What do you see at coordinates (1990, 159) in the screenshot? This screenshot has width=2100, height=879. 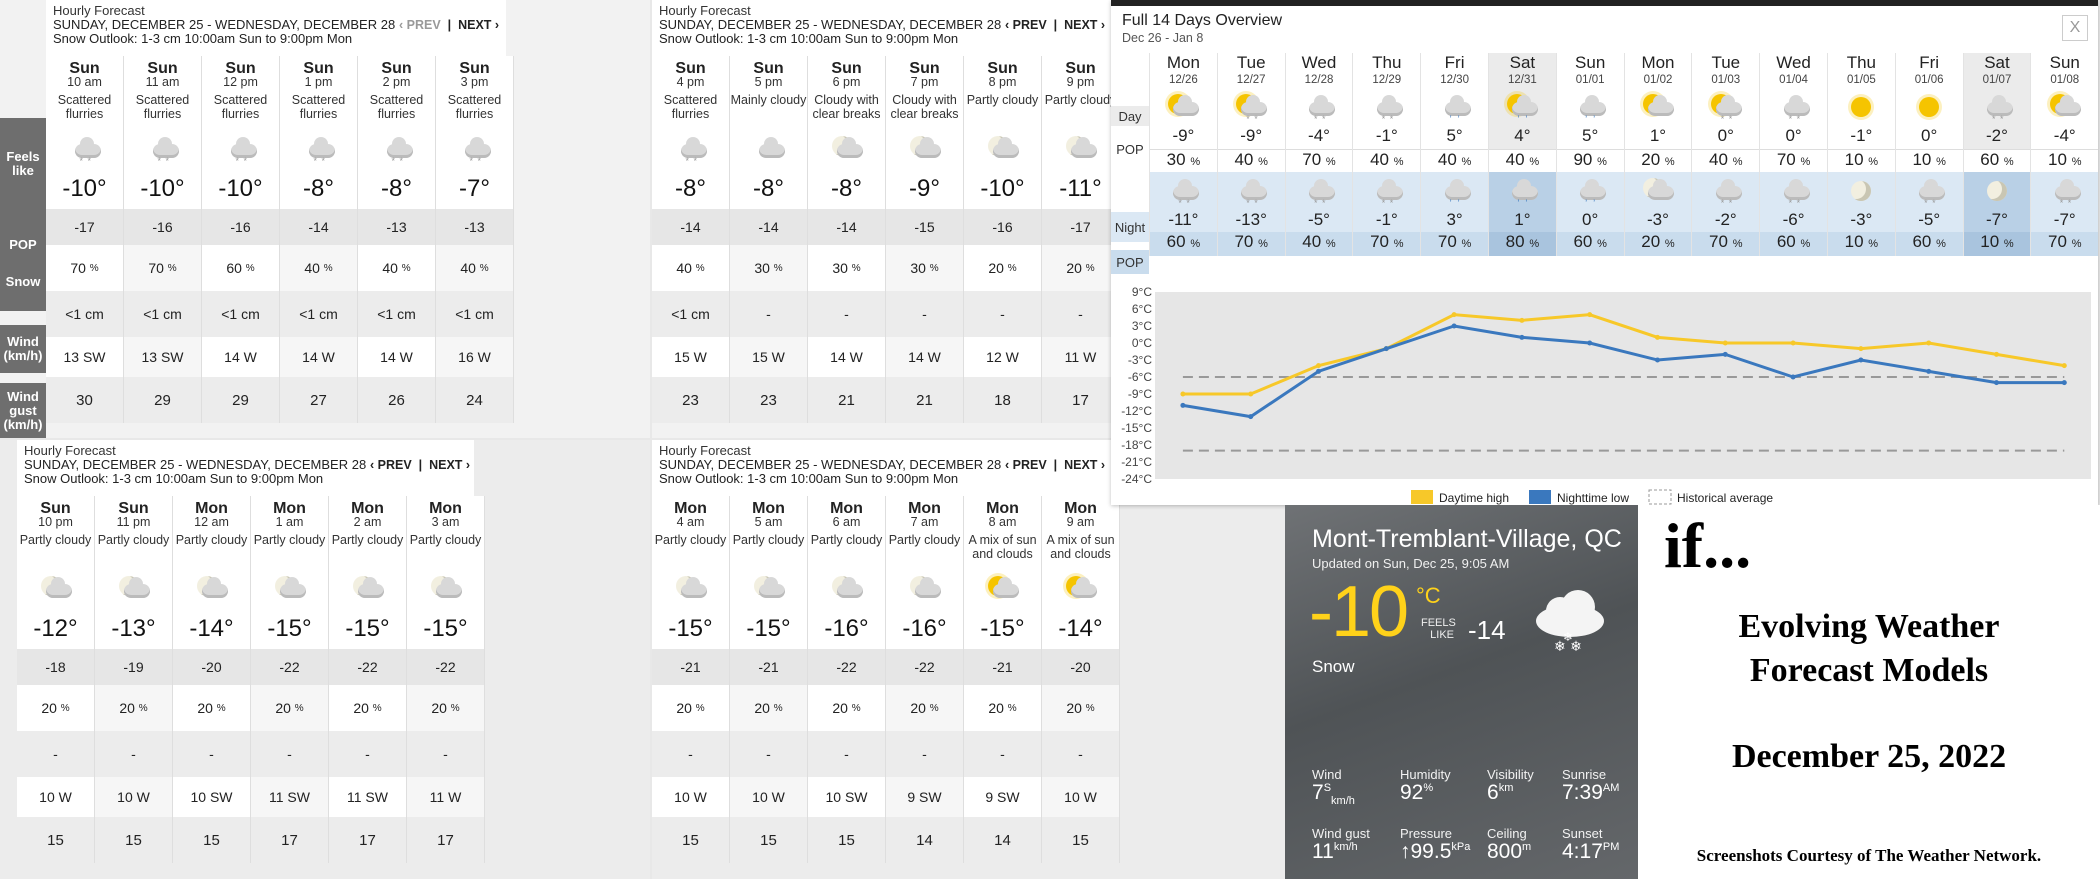 I see `day-pop-value: 60` at bounding box center [1990, 159].